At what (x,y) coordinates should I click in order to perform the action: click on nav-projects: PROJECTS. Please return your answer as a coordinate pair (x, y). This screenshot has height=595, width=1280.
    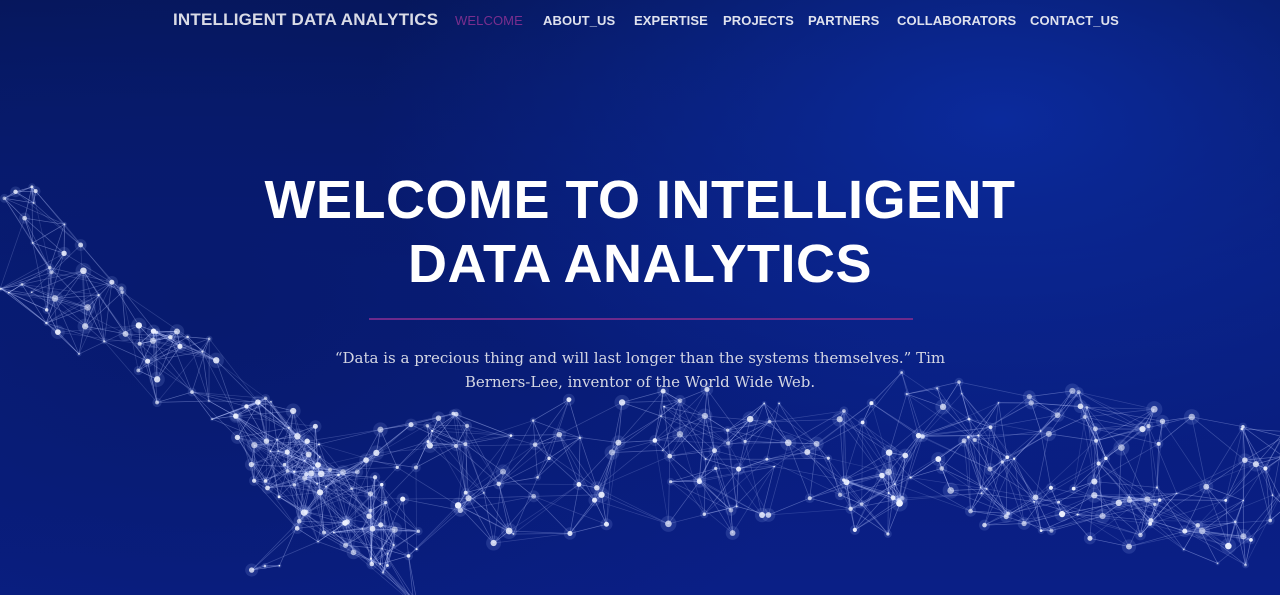
    Looking at the image, I should click on (758, 20).